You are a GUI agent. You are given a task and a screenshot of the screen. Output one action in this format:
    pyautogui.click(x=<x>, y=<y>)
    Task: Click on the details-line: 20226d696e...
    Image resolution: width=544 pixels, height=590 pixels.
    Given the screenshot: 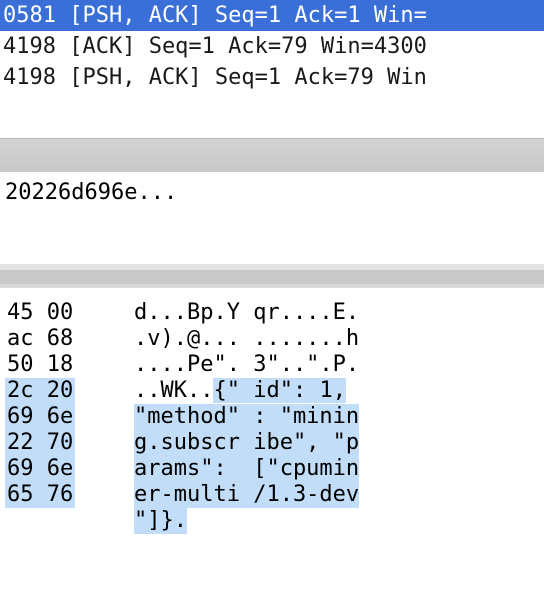 What is the action you would take?
    pyautogui.click(x=91, y=193)
    